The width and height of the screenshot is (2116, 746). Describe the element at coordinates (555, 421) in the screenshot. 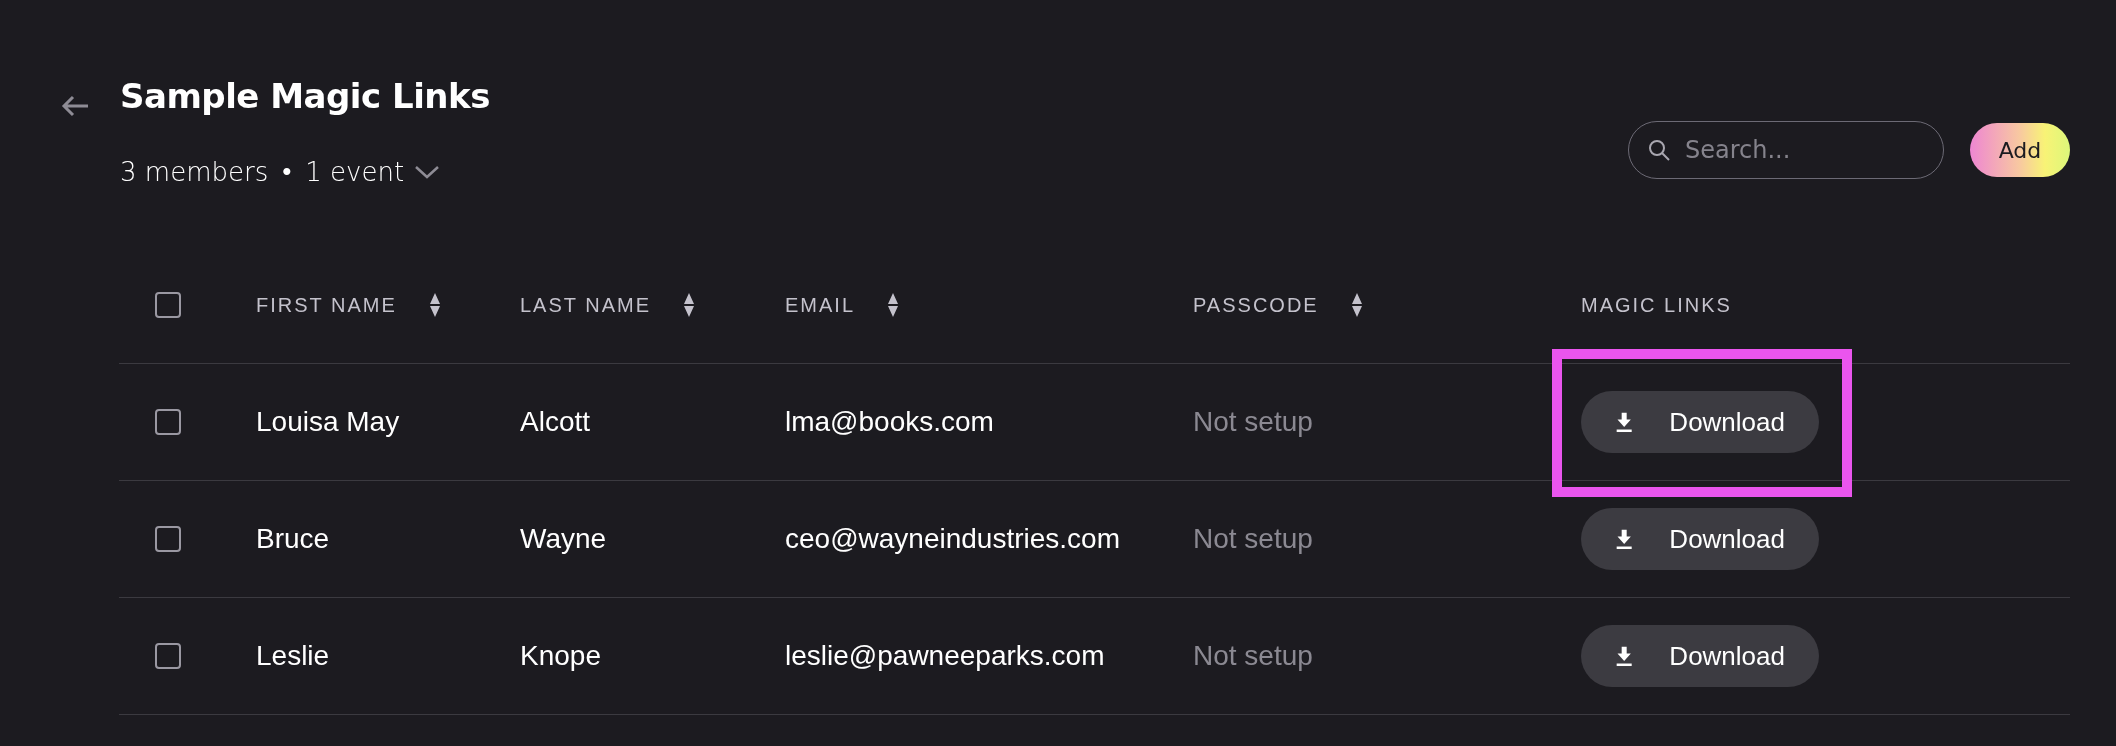

I see `table-cell: Alcott` at that location.